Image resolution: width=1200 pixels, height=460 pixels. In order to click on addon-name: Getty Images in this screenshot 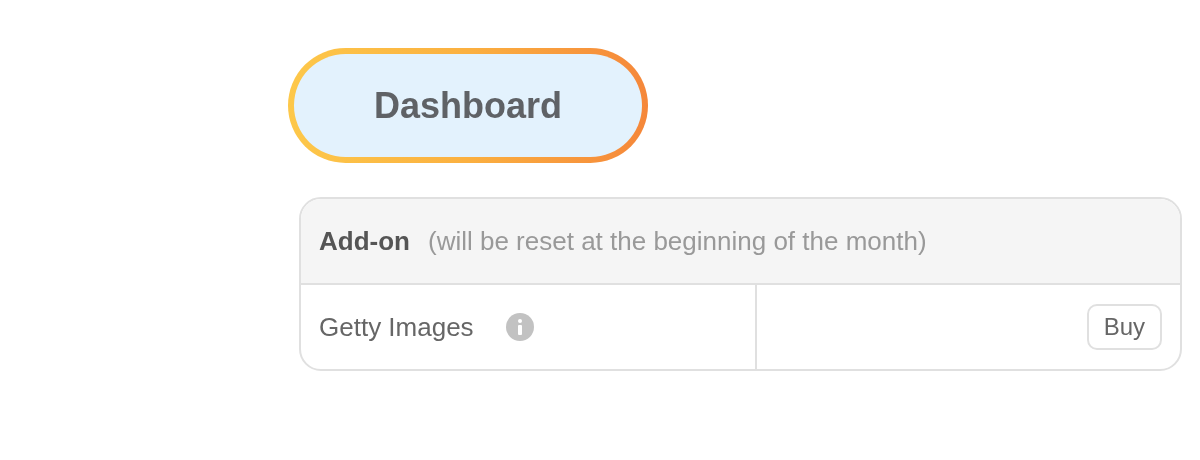, I will do `click(396, 327)`.